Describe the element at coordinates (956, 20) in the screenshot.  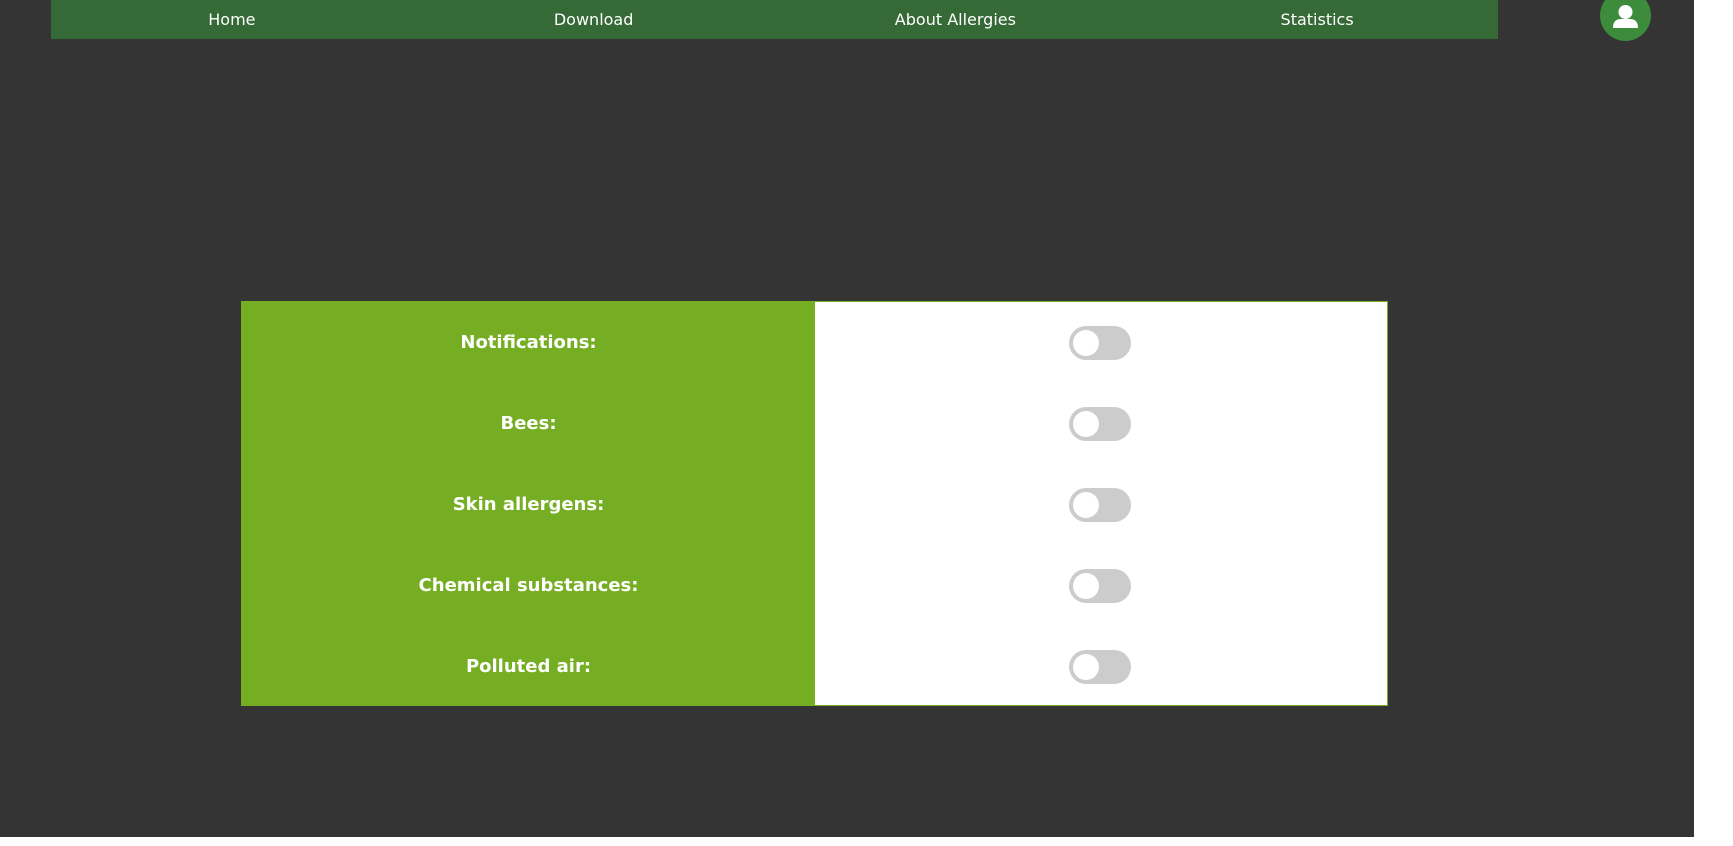
I see `nav-item-about-allergies: About Allergies` at that location.